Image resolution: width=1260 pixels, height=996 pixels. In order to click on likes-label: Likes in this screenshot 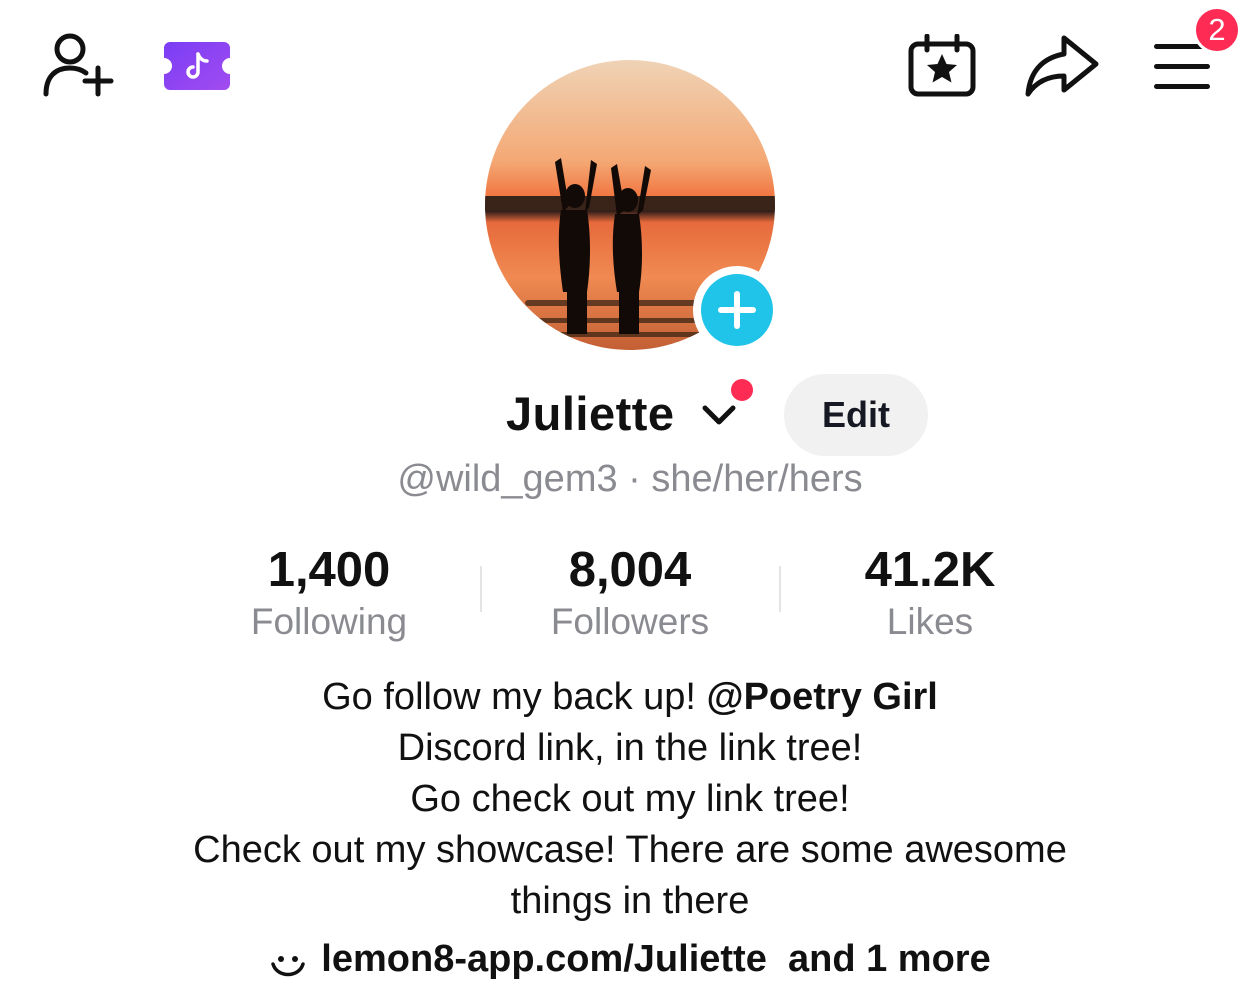, I will do `click(930, 621)`.